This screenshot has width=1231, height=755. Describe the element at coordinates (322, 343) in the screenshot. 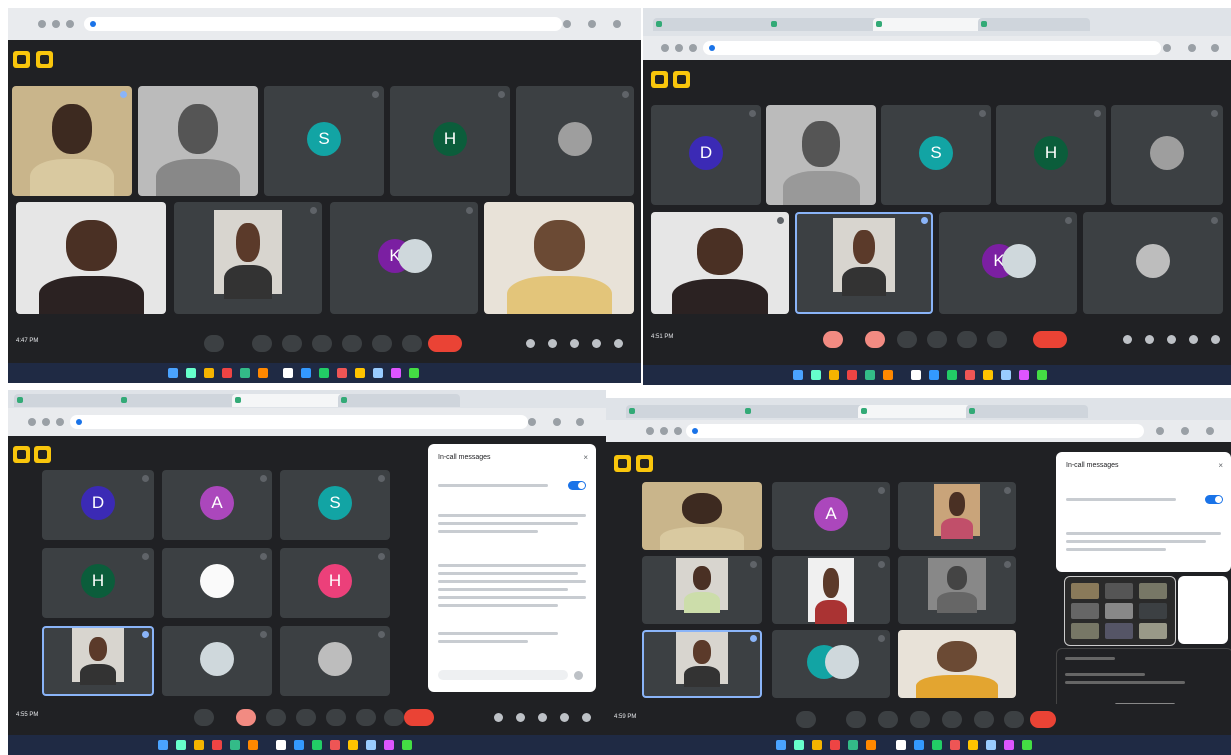

I see `captions-icon` at that location.